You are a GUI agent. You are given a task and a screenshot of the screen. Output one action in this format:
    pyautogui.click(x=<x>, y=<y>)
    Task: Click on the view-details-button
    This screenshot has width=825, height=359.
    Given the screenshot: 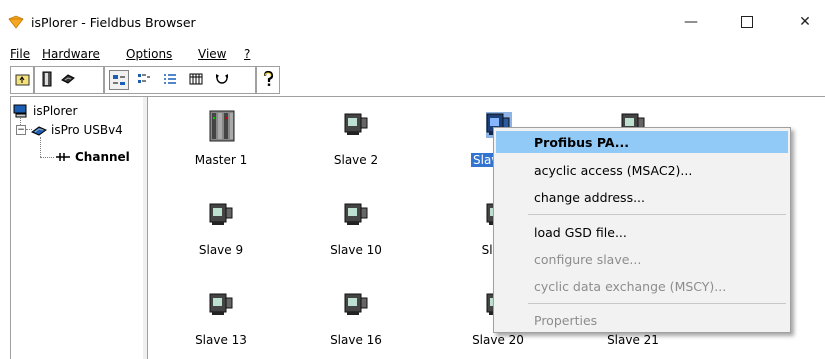 What is the action you would take?
    pyautogui.click(x=196, y=79)
    